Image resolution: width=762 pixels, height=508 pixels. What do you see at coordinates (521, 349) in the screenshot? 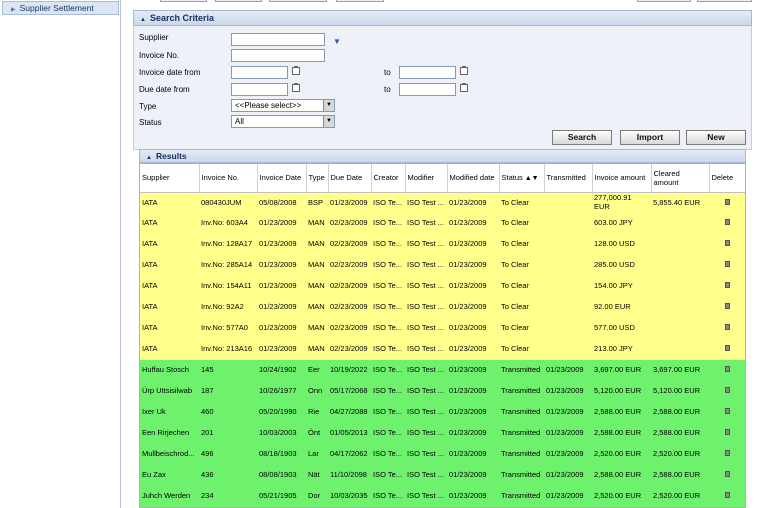
I see `table-cell: To Clear` at bounding box center [521, 349].